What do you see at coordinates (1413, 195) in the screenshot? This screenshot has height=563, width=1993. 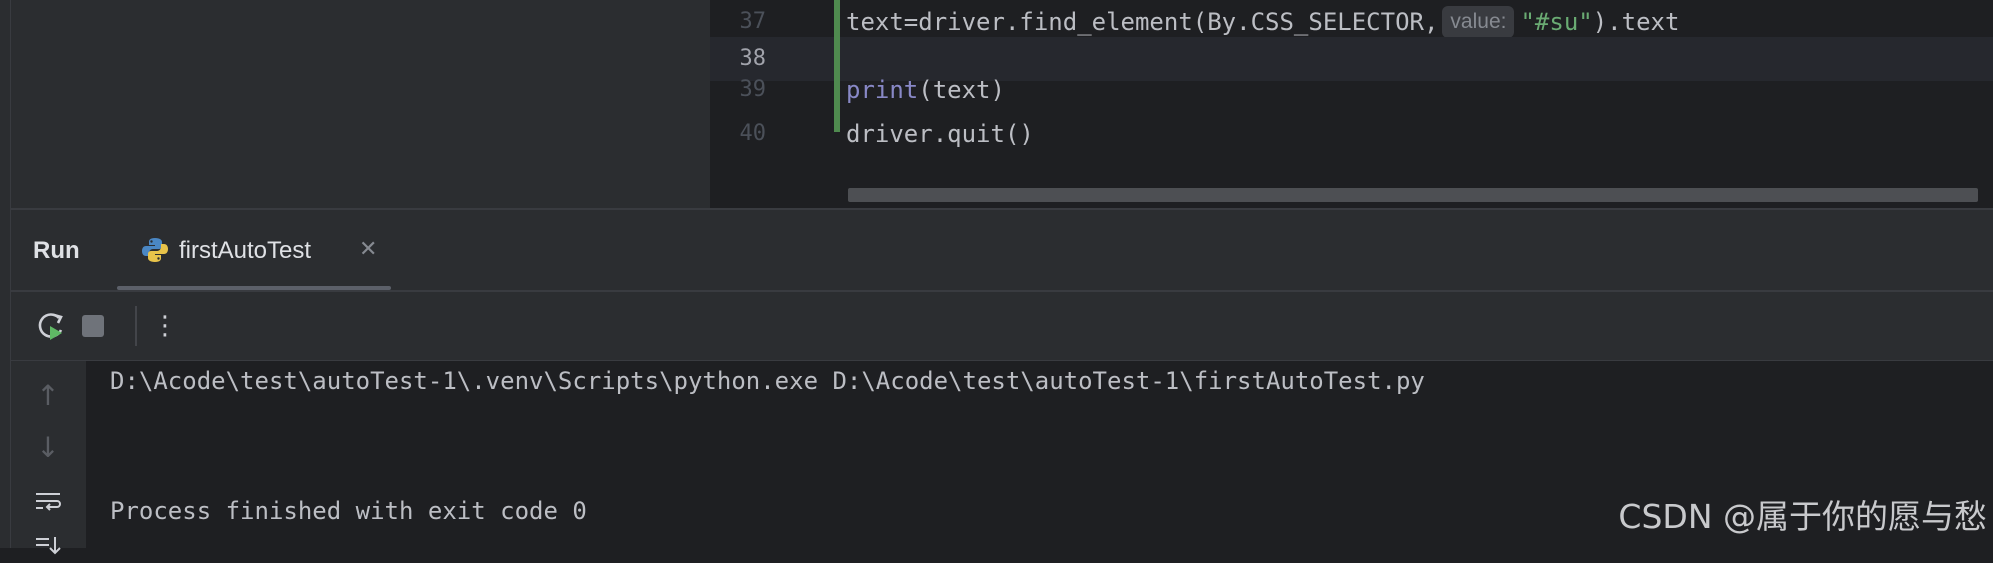 I see `horizontal-scrollbar` at bounding box center [1413, 195].